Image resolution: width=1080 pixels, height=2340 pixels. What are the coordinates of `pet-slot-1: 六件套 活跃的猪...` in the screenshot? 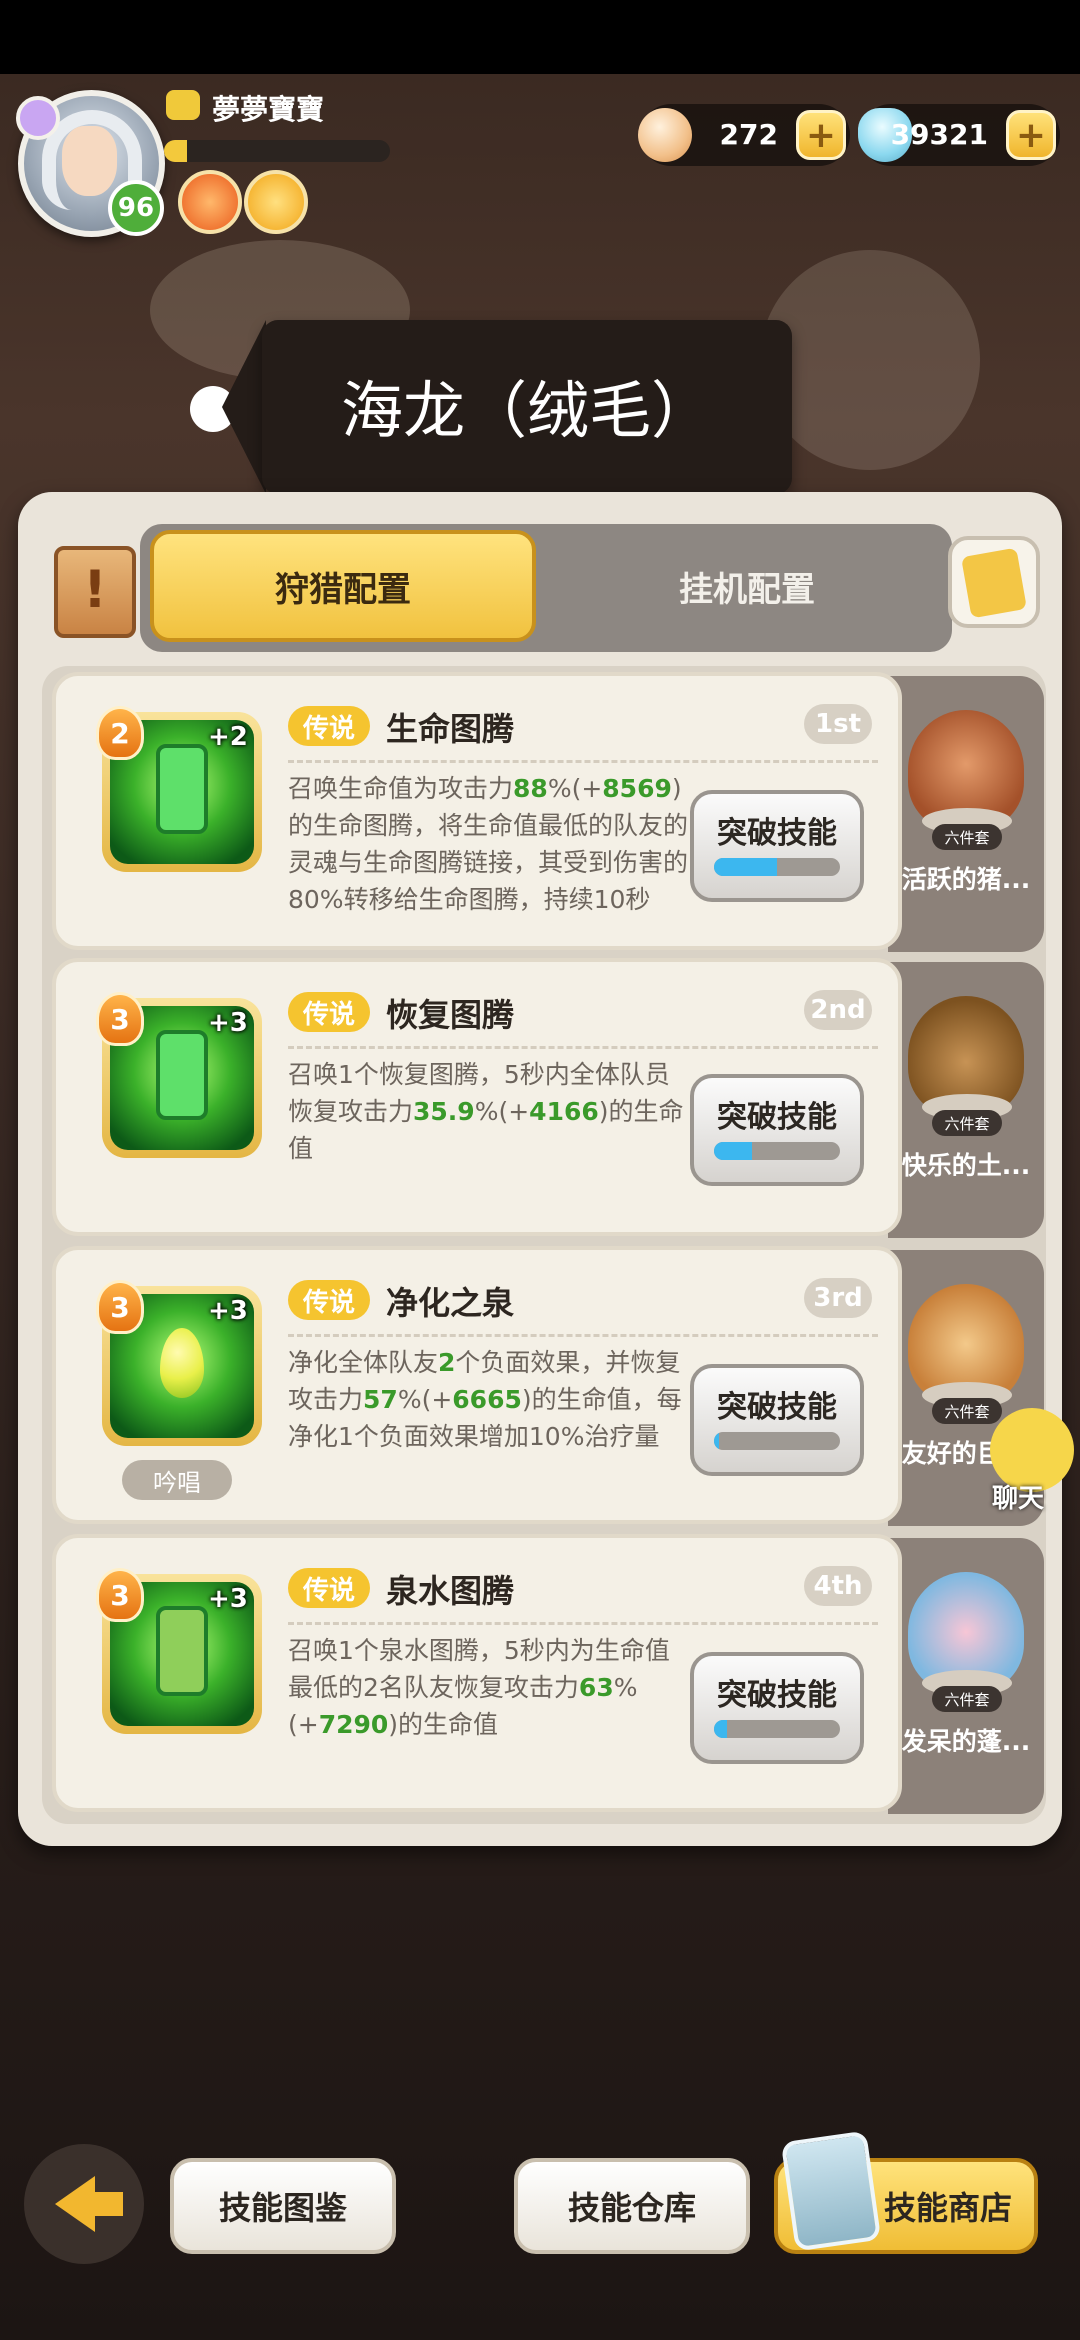 It's located at (966, 814).